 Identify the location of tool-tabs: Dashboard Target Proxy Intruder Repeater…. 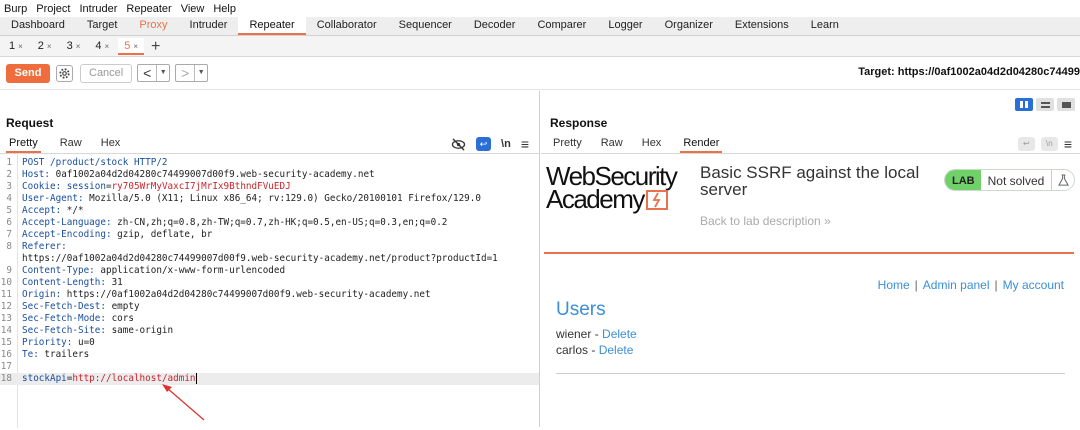
(540, 26).